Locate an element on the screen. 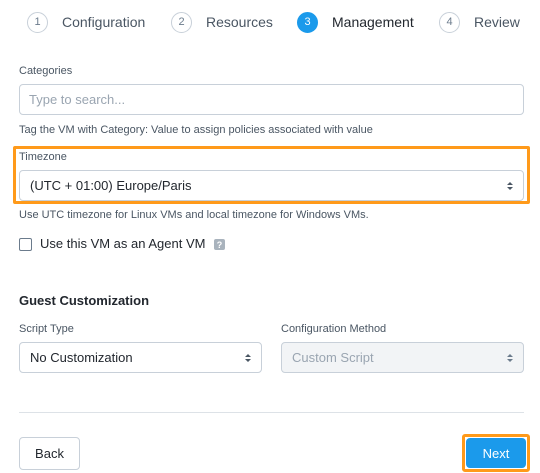 Image resolution: width=540 pixels, height=473 pixels. step-review: 4 Review is located at coordinates (479, 22).